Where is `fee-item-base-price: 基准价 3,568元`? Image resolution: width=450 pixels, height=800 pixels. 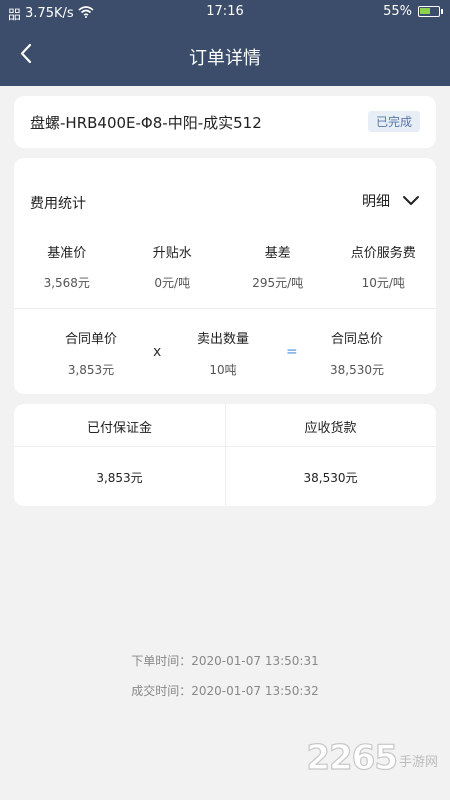
fee-item-base-price: 基准价 3,568元 is located at coordinates (67, 266).